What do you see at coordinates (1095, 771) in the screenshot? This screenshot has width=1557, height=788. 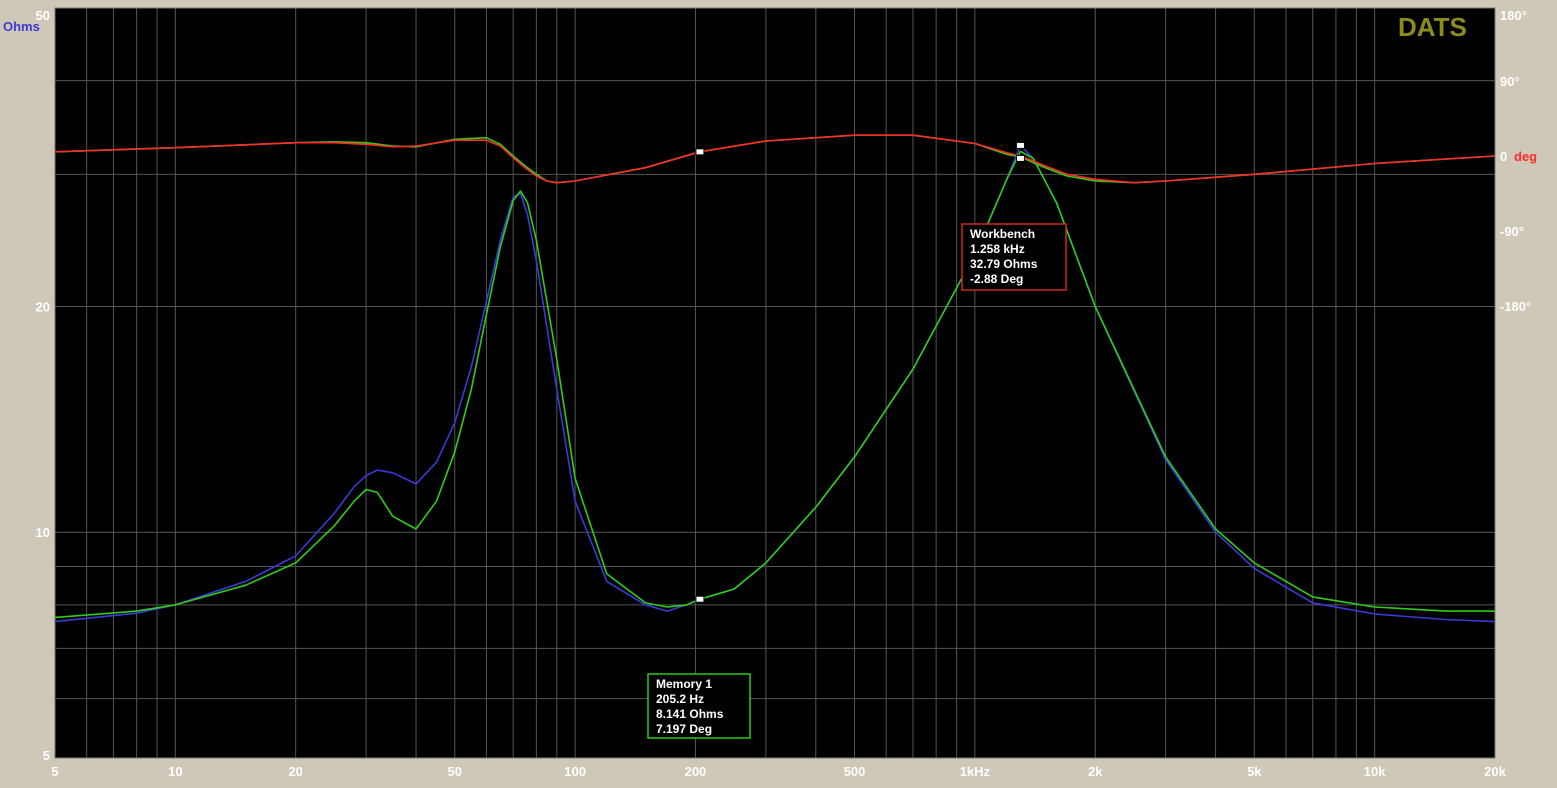 I see `x-tick-label: 2k` at bounding box center [1095, 771].